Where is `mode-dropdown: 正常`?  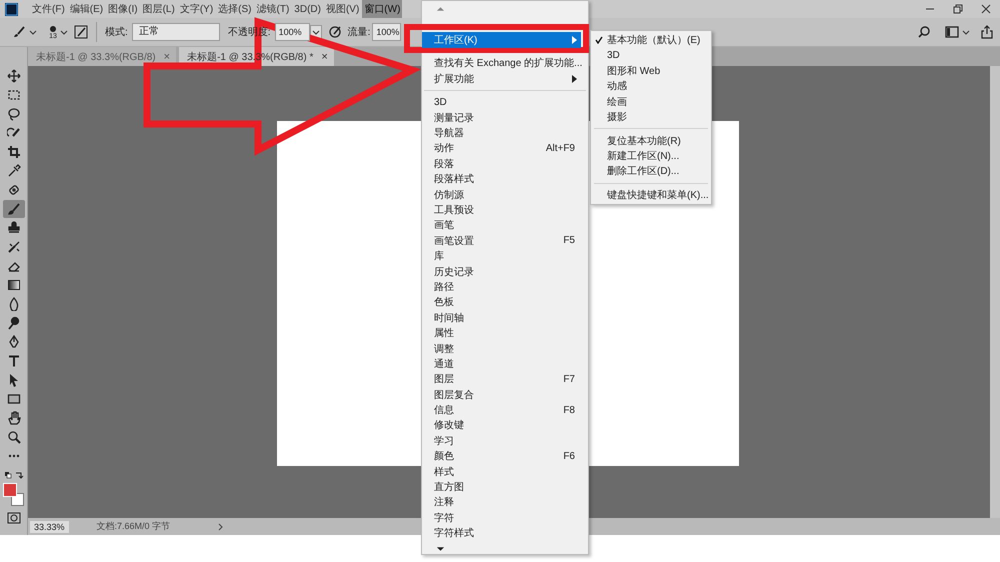
mode-dropdown: 正常 is located at coordinates (176, 32).